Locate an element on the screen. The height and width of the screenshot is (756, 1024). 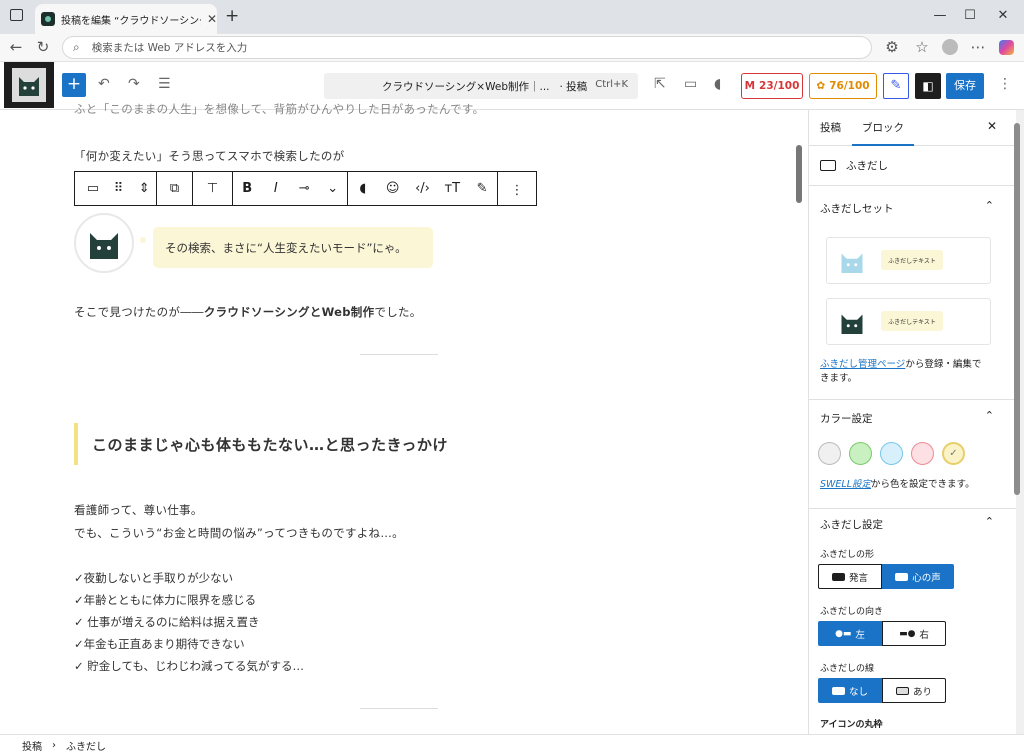
minimize-icon: — is located at coordinates (940, 16).